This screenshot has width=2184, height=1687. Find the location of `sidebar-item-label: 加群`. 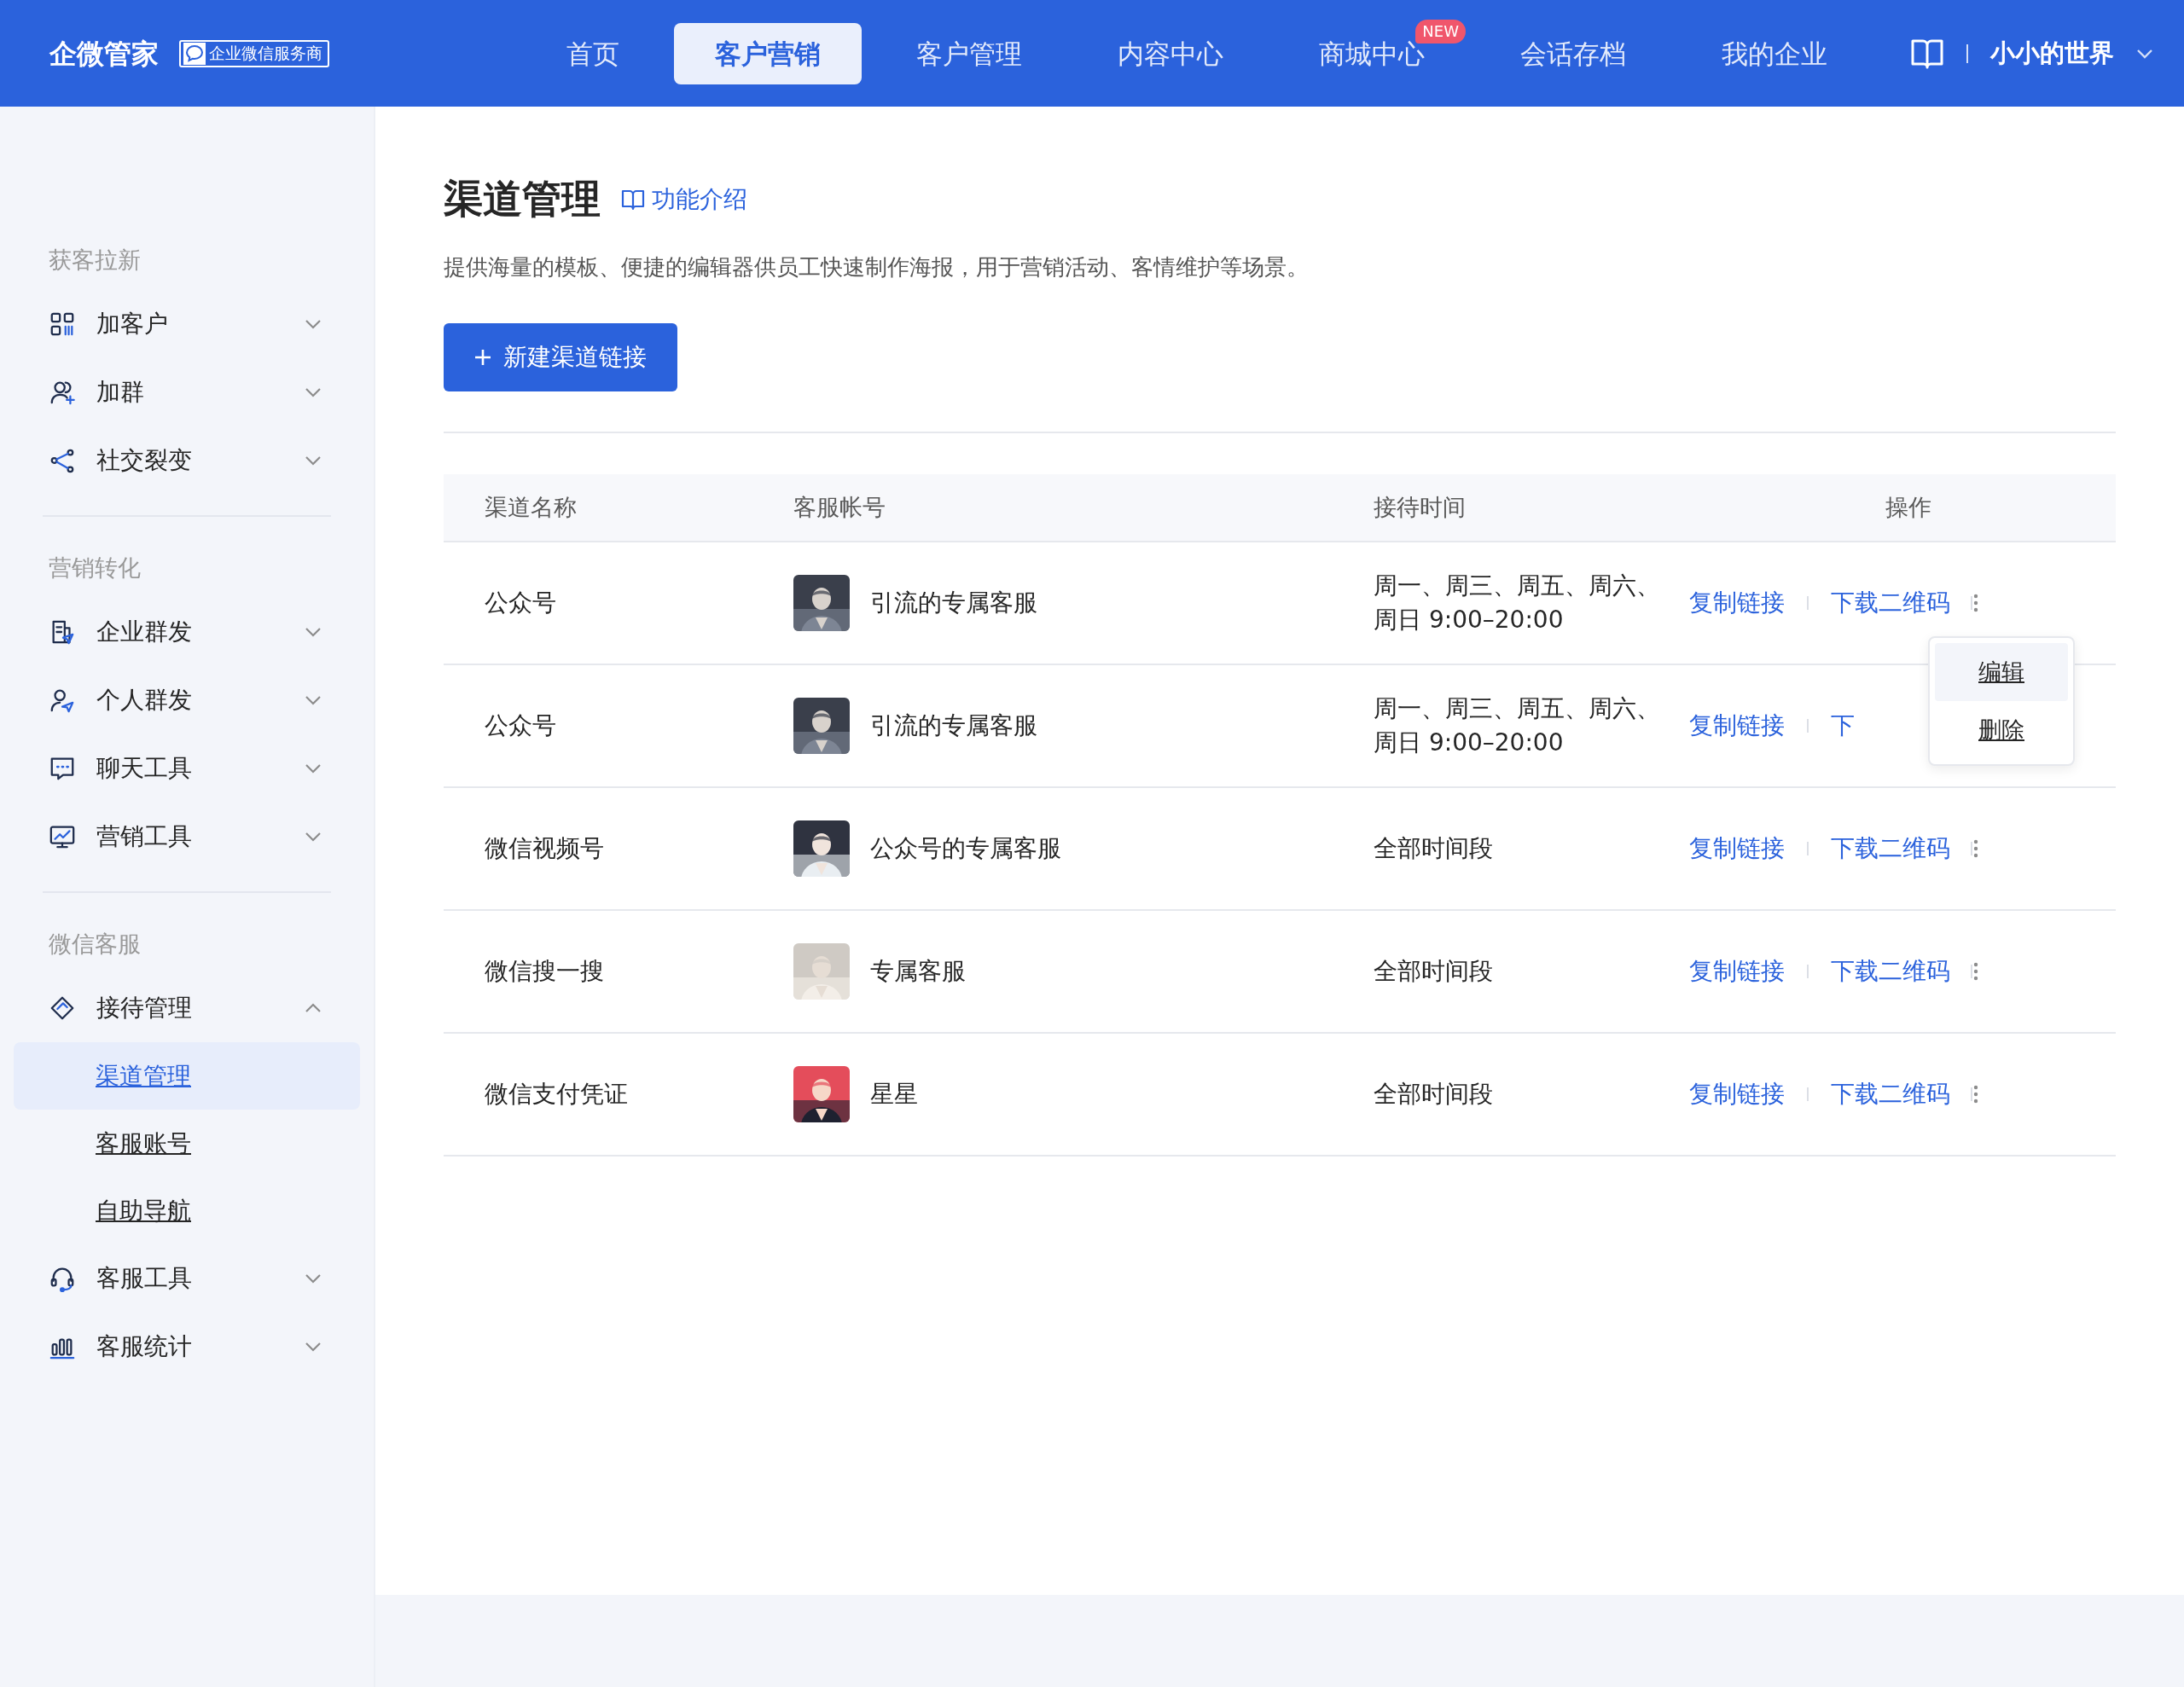

sidebar-item-label: 加群 is located at coordinates (121, 392).